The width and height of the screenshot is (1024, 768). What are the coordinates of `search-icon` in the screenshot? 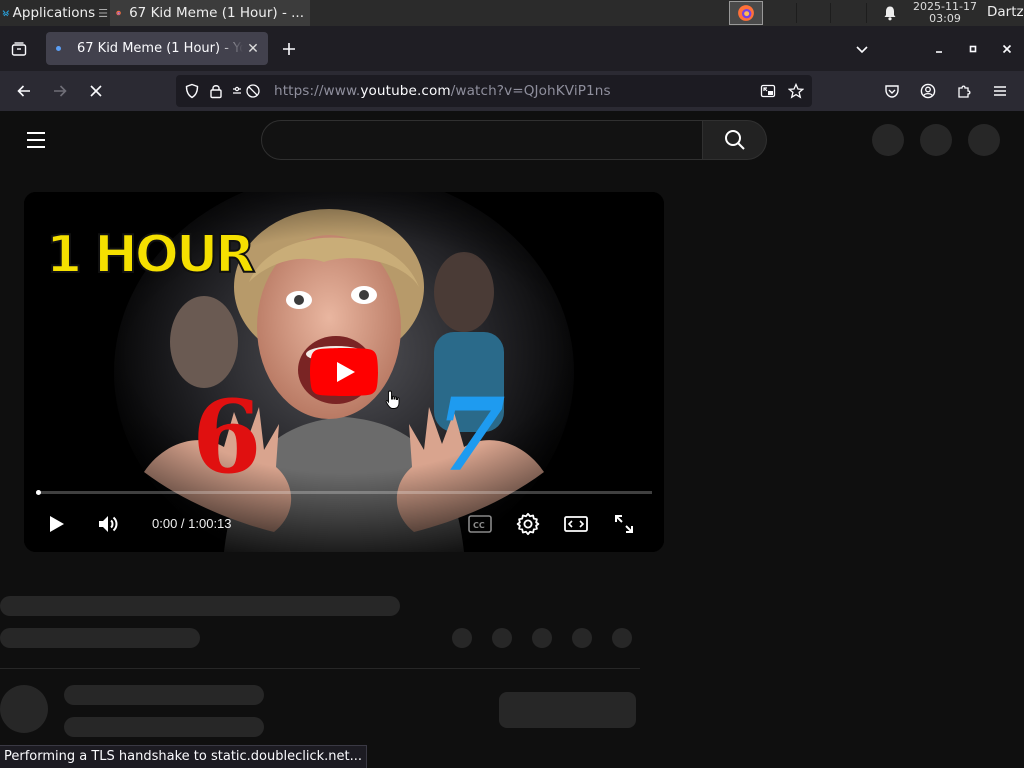 It's located at (734, 140).